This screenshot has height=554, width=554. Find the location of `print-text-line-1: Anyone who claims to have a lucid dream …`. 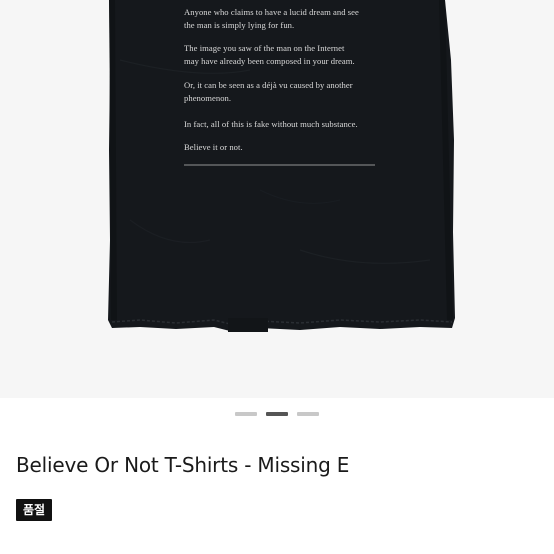

print-text-line-1: Anyone who claims to have a lucid dream … is located at coordinates (271, 18).